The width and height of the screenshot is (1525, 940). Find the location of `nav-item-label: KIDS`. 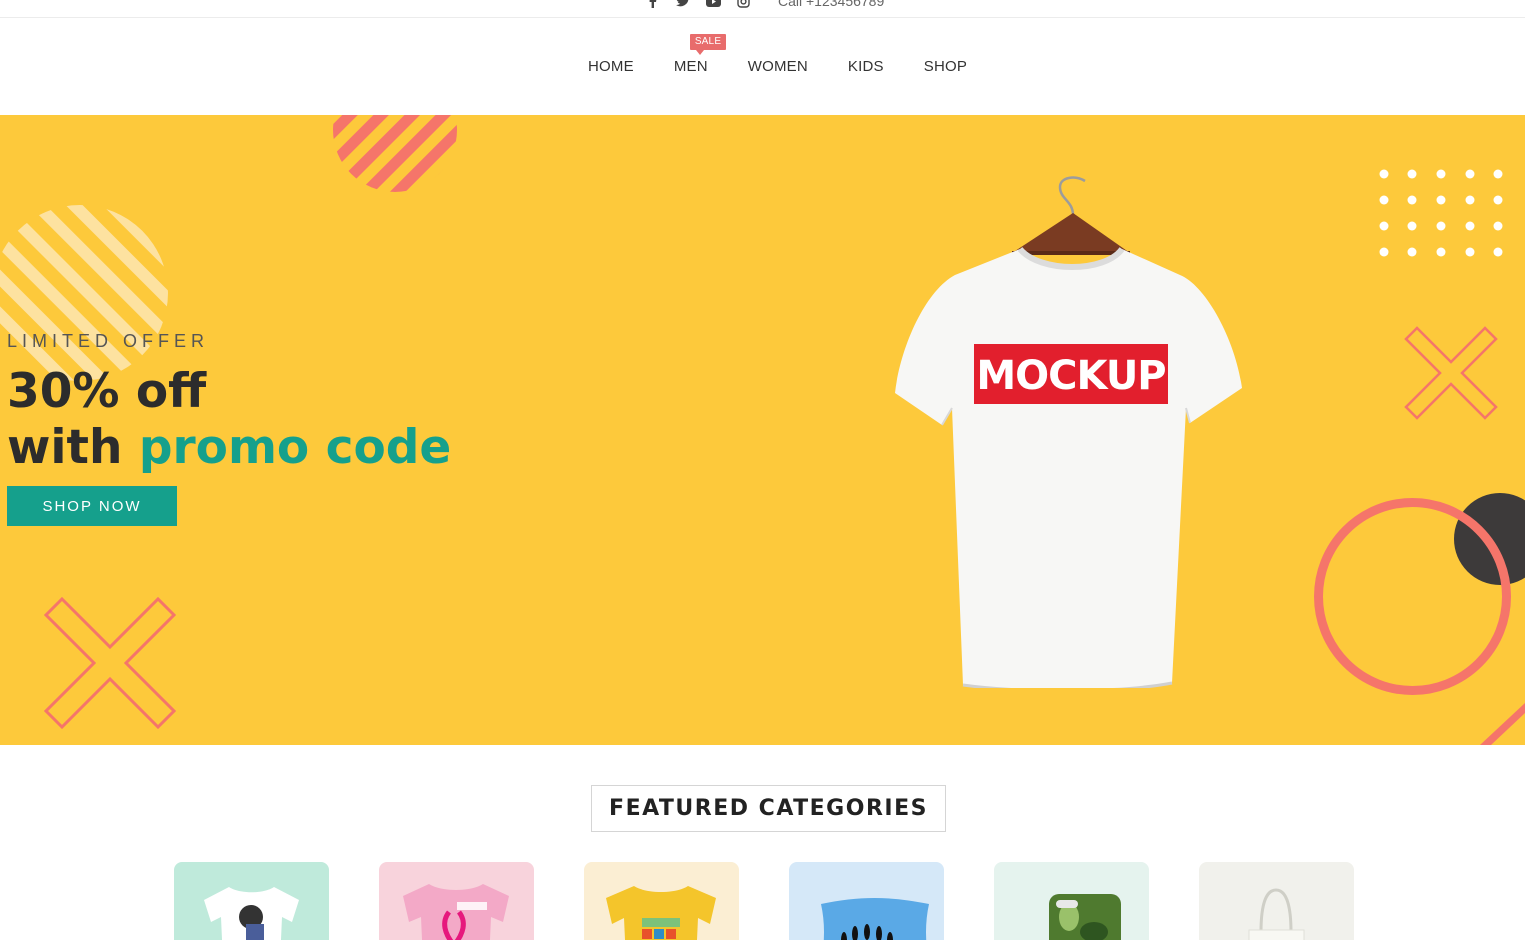

nav-item-label: KIDS is located at coordinates (865, 66).